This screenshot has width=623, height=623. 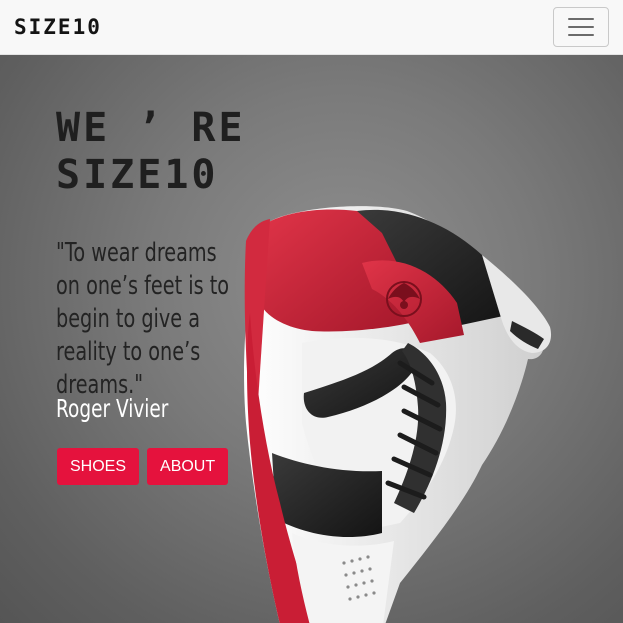 What do you see at coordinates (137, 175) in the screenshot?
I see `headline-line-2: SIZE10` at bounding box center [137, 175].